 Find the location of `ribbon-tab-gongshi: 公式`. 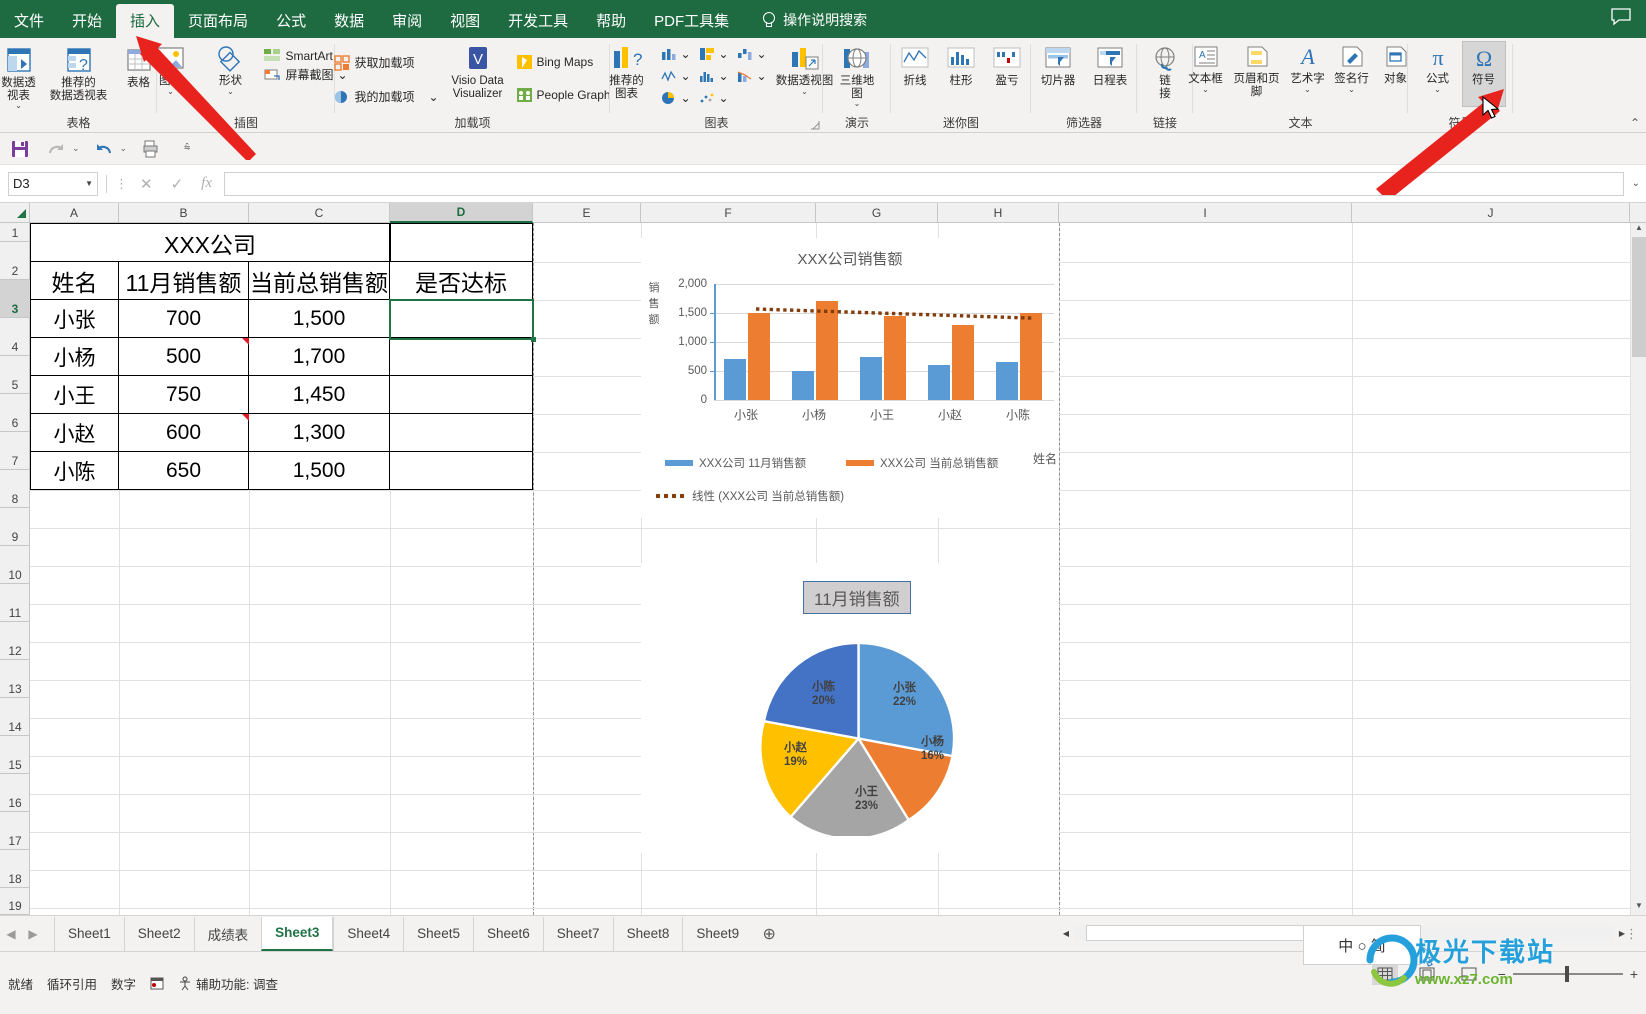

ribbon-tab-gongshi: 公式 is located at coordinates (291, 21).